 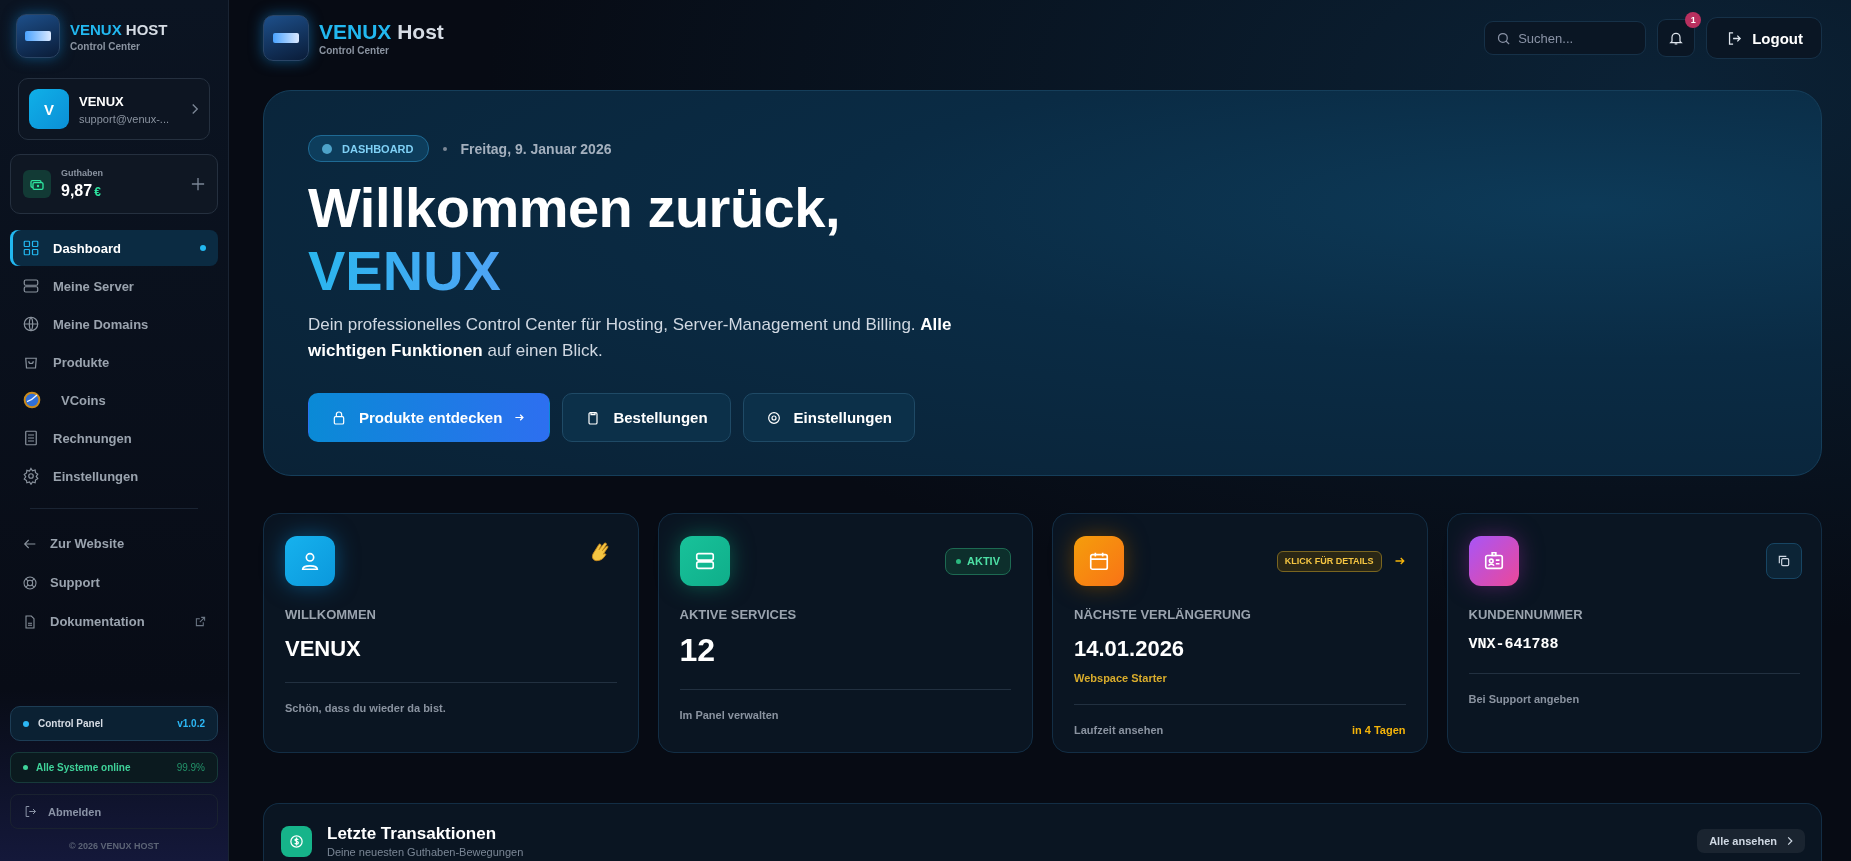 I want to click on brand-name: VENUX Host, so click(x=381, y=32).